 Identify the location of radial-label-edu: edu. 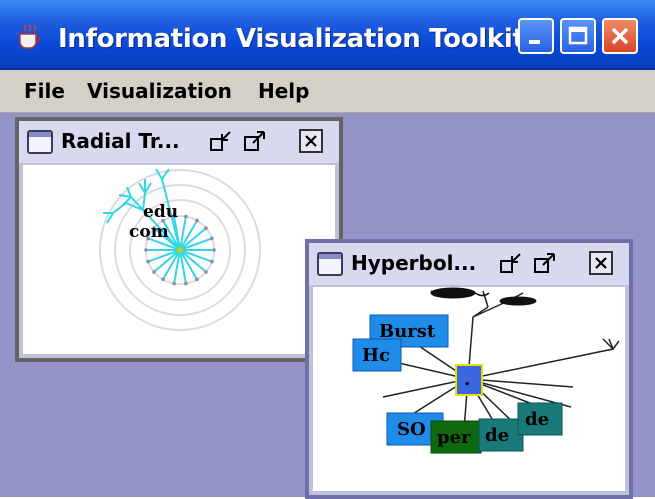
(160, 212).